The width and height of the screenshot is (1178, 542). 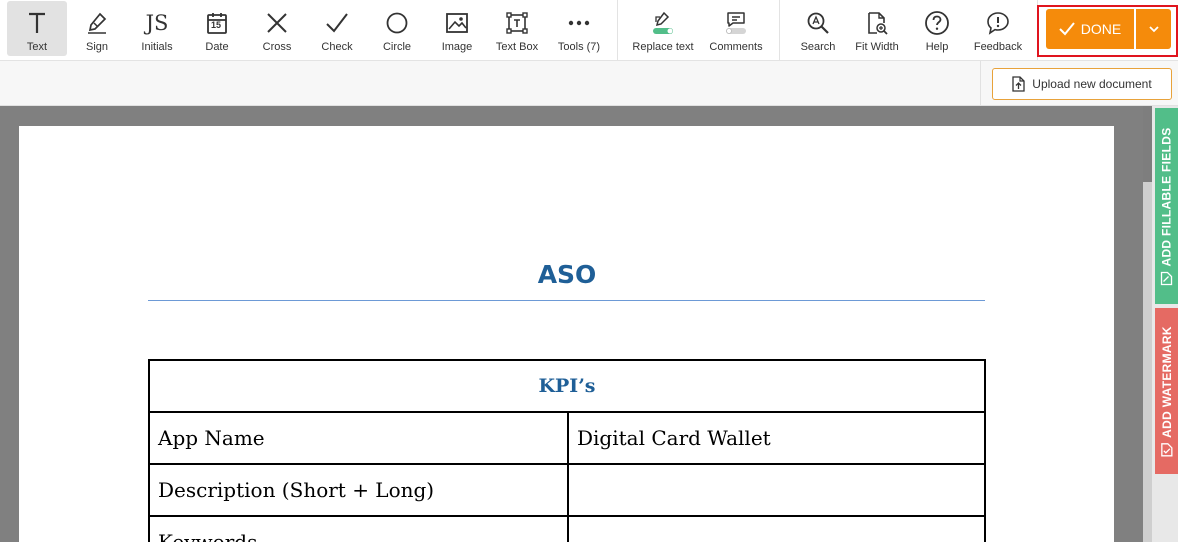 I want to click on table-cell: App Name, so click(x=358, y=438).